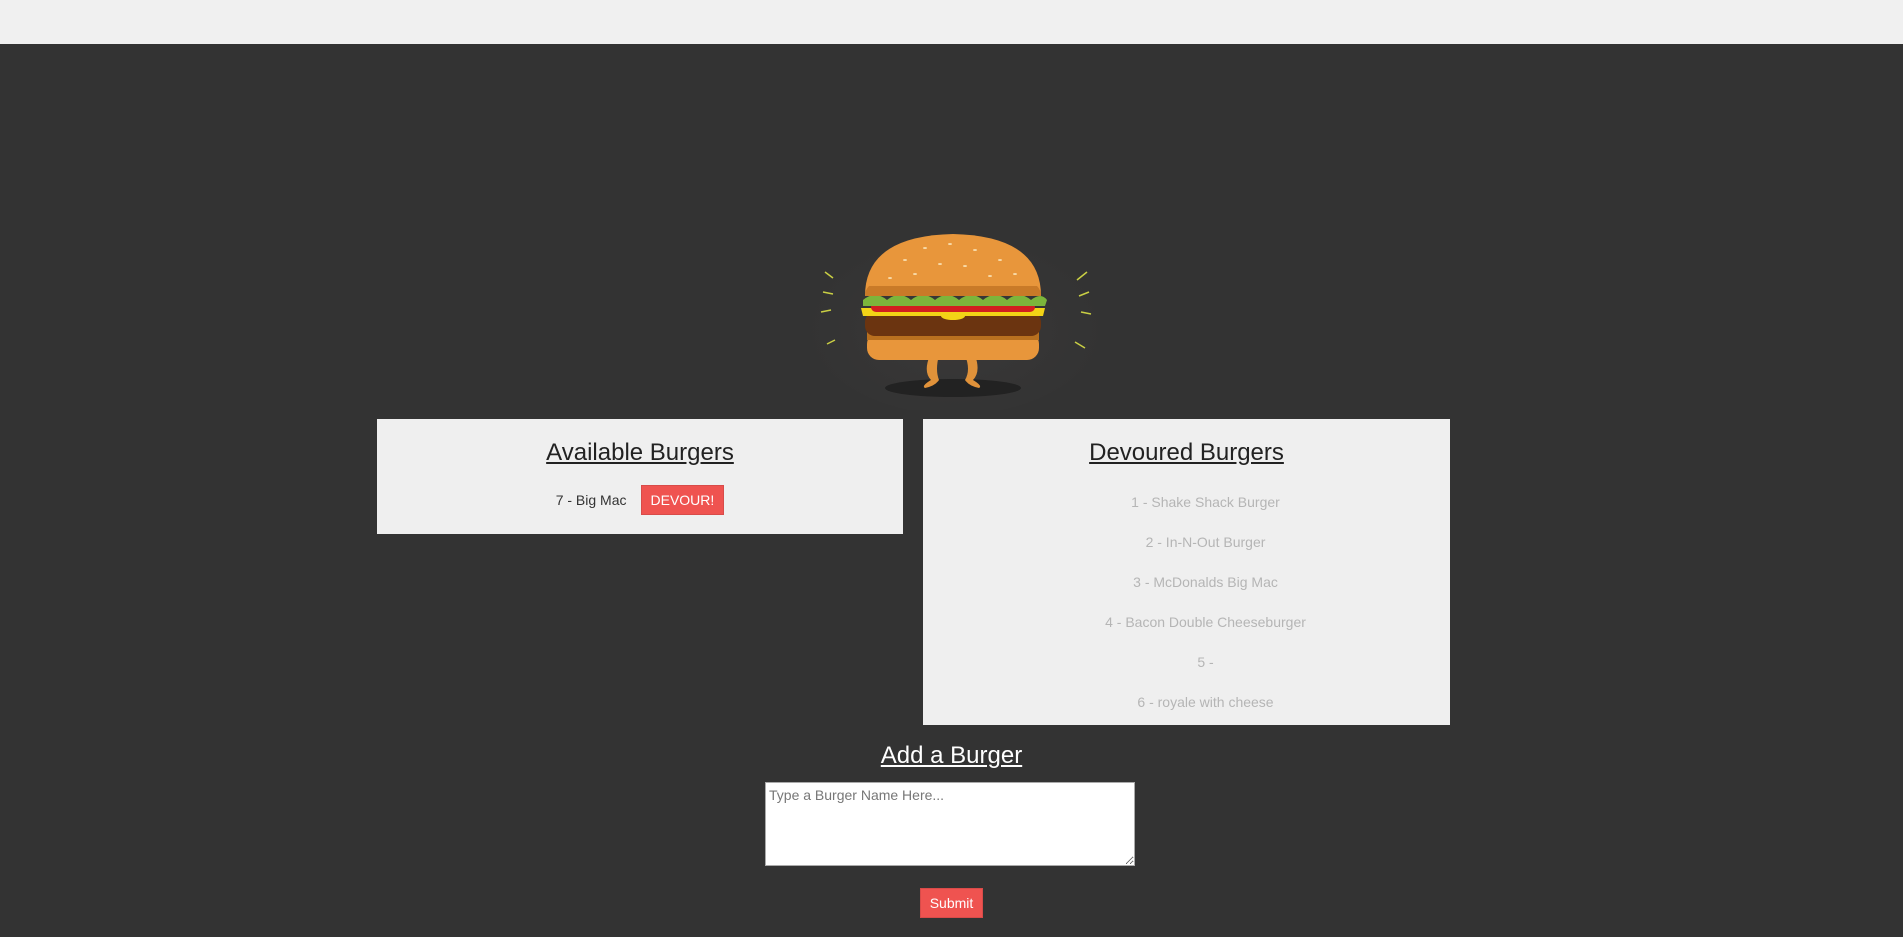 The width and height of the screenshot is (1903, 937). I want to click on burger-name-input, so click(950, 824).